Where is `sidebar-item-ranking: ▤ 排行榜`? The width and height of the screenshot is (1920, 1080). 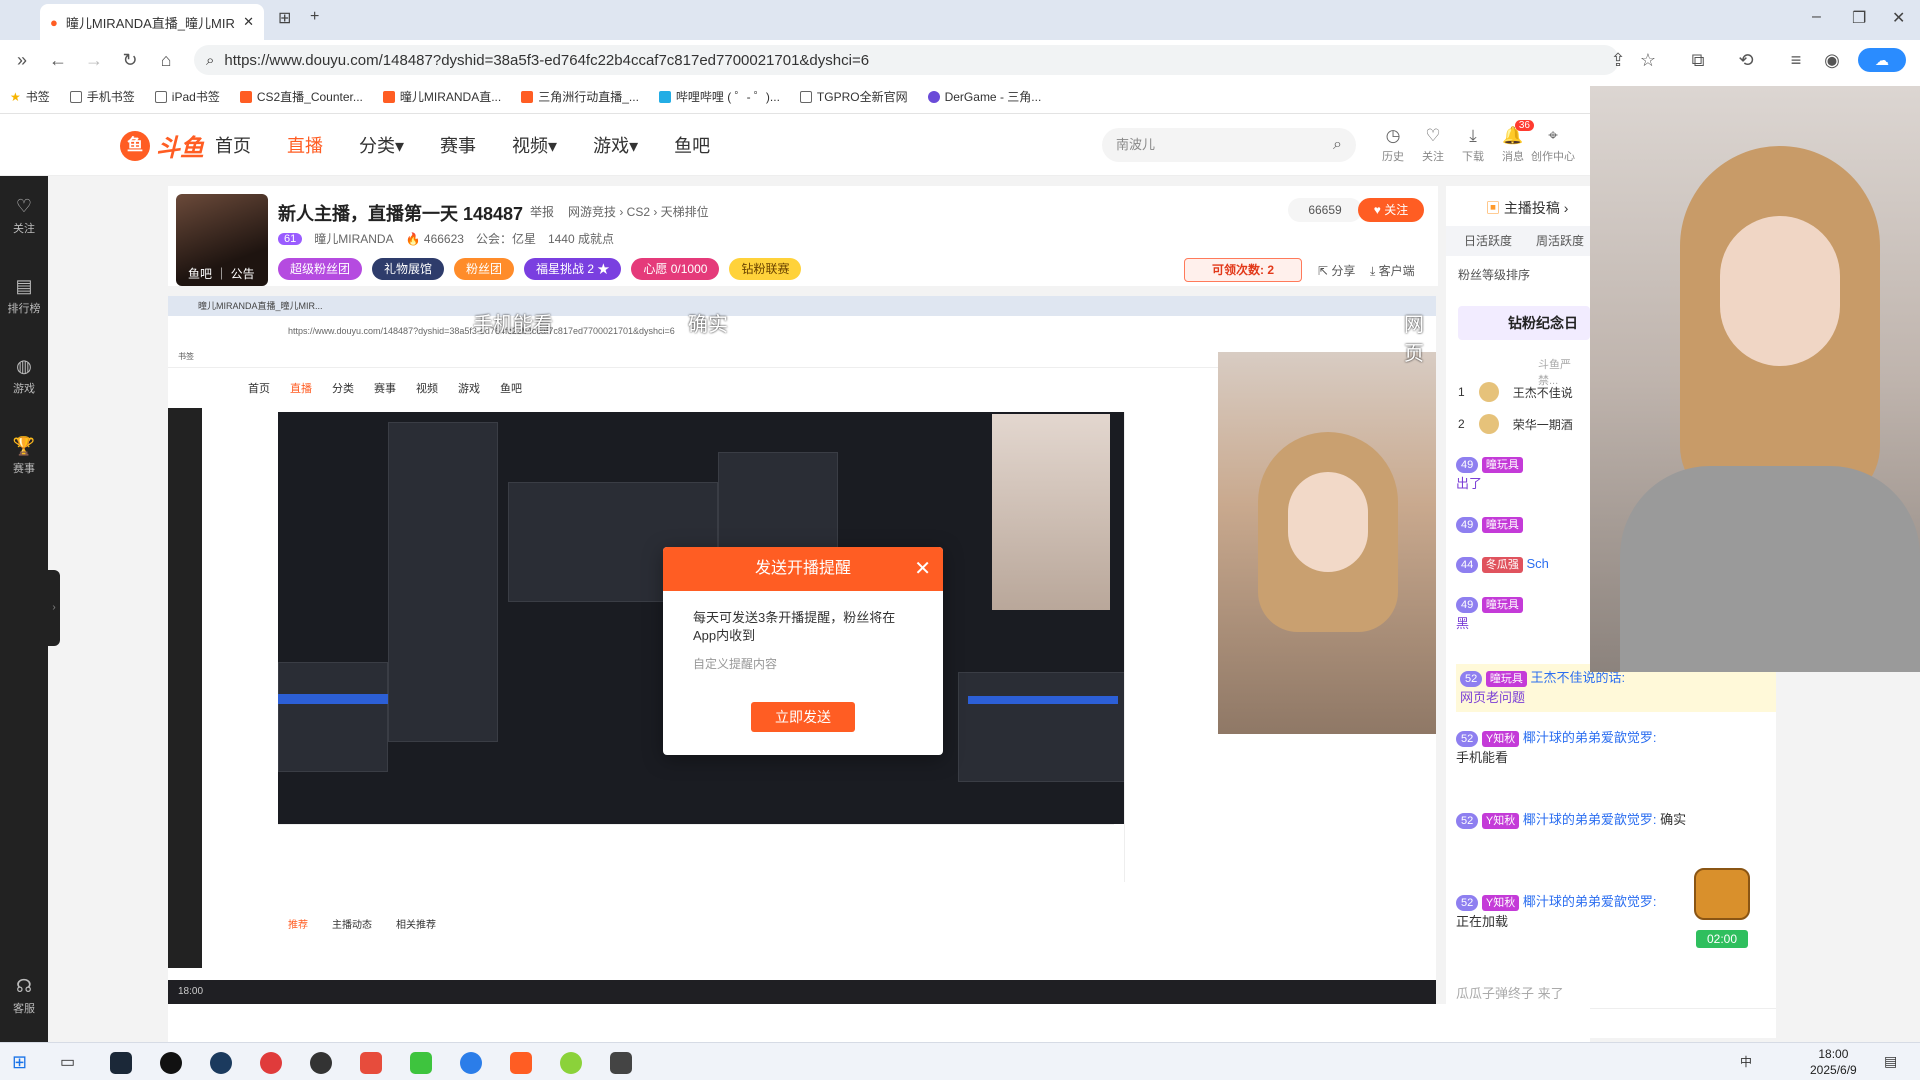 sidebar-item-ranking: ▤ 排行榜 is located at coordinates (24, 296).